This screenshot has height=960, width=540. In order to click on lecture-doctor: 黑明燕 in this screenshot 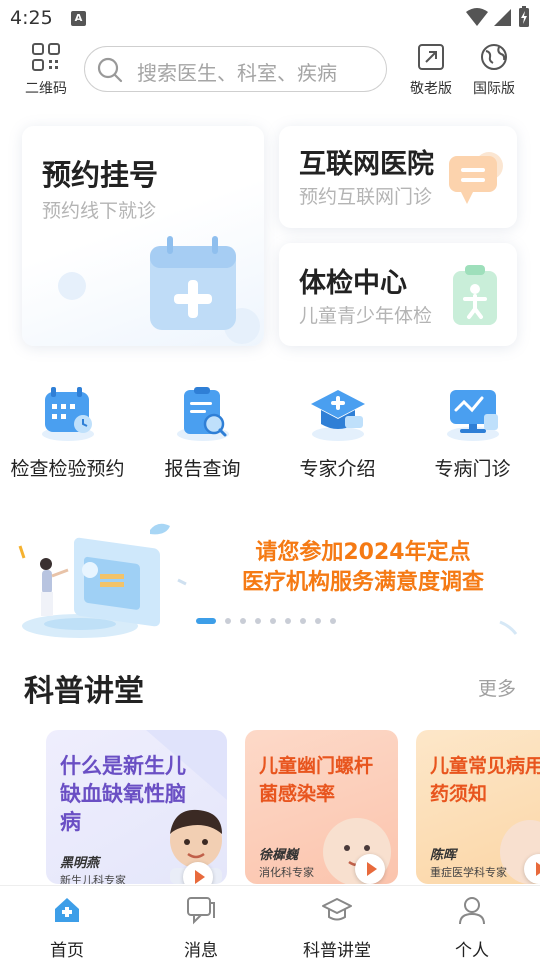, I will do `click(80, 863)`.